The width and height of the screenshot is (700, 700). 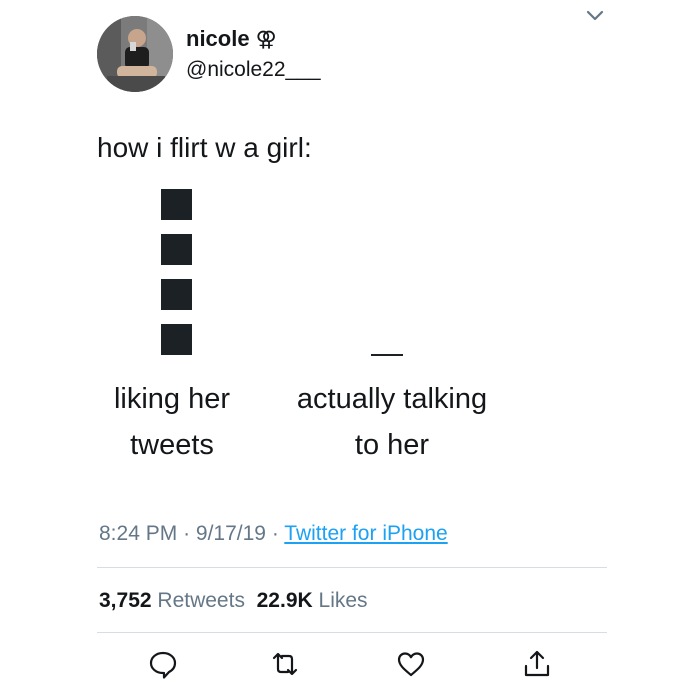 What do you see at coordinates (172, 422) in the screenshot?
I see `chart-label-left: liking her tweets` at bounding box center [172, 422].